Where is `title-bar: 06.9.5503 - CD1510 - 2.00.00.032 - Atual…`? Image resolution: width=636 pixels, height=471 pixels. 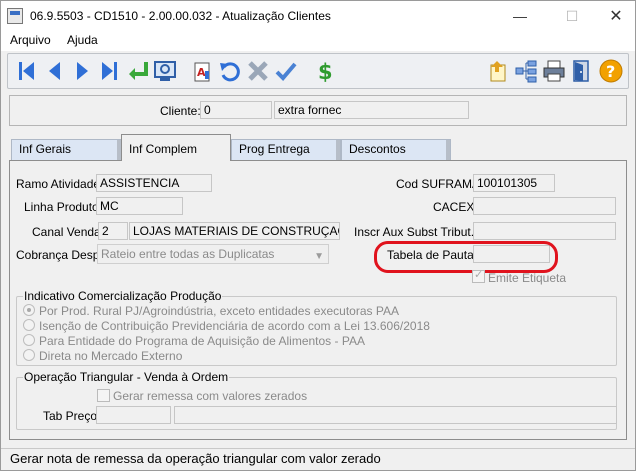 title-bar: 06.9.5503 - CD1510 - 2.00.00.032 - Atual… is located at coordinates (318, 16).